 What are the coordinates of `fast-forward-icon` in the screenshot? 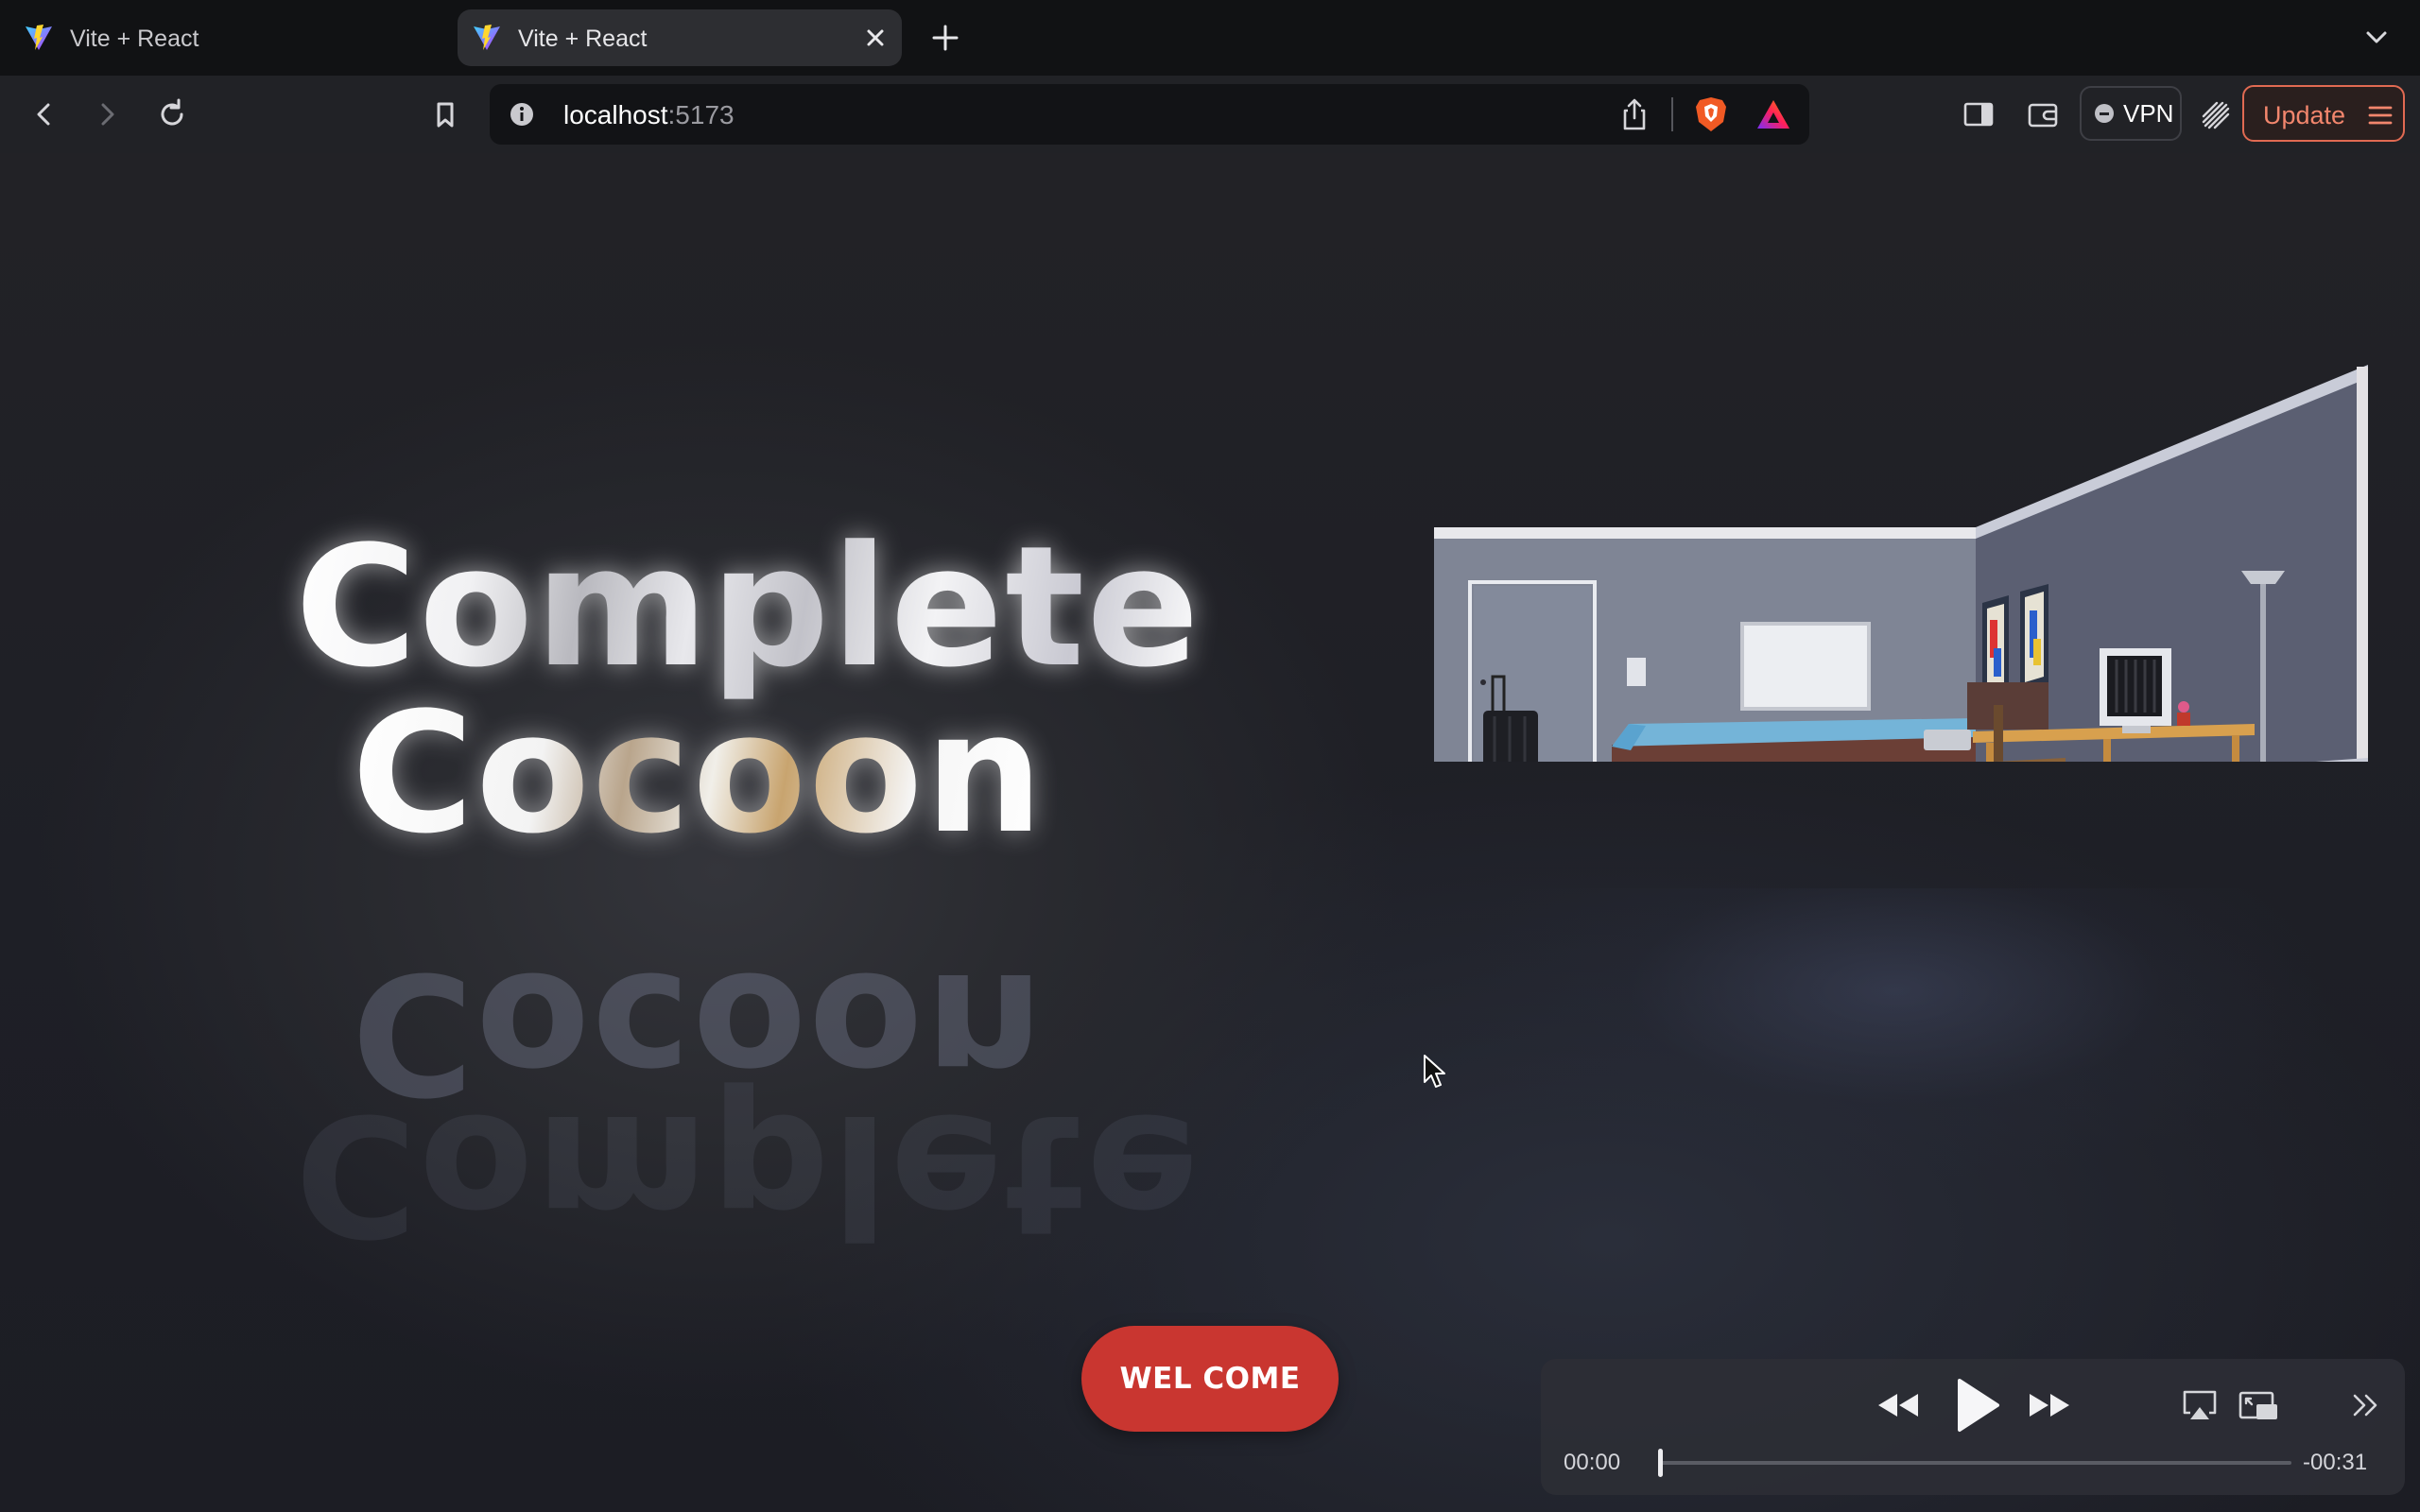 It's located at (2049, 1405).